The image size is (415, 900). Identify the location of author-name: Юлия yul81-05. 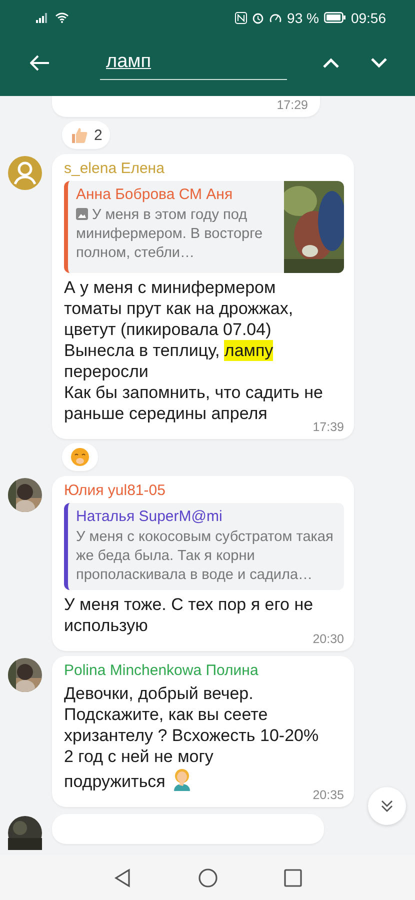
(204, 490).